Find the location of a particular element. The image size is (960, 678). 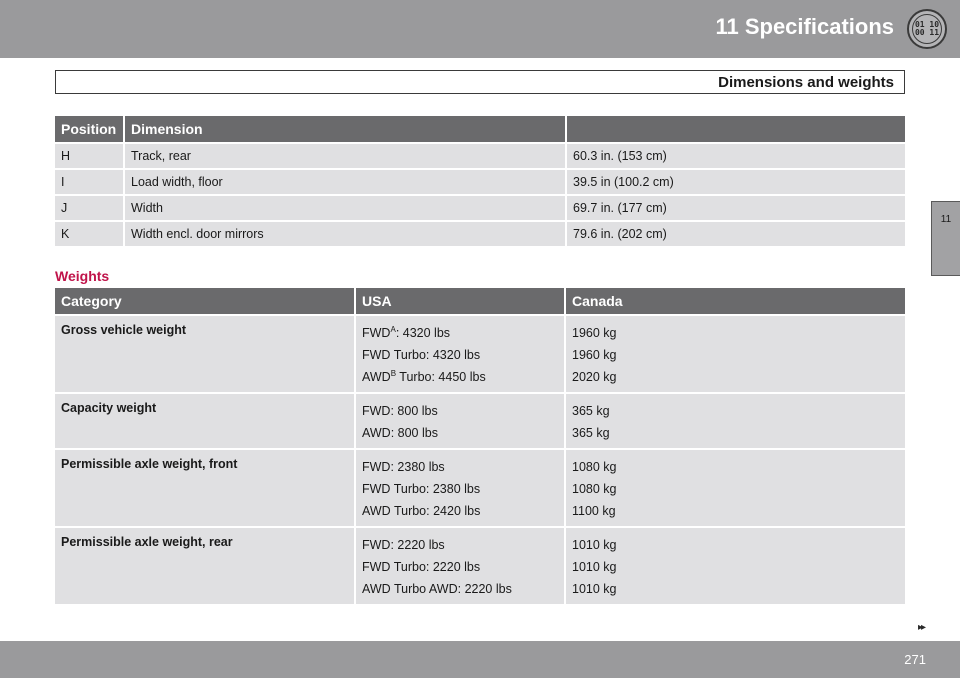

dimension-value: 79.6 in. (202 cm) is located at coordinates (736, 233).